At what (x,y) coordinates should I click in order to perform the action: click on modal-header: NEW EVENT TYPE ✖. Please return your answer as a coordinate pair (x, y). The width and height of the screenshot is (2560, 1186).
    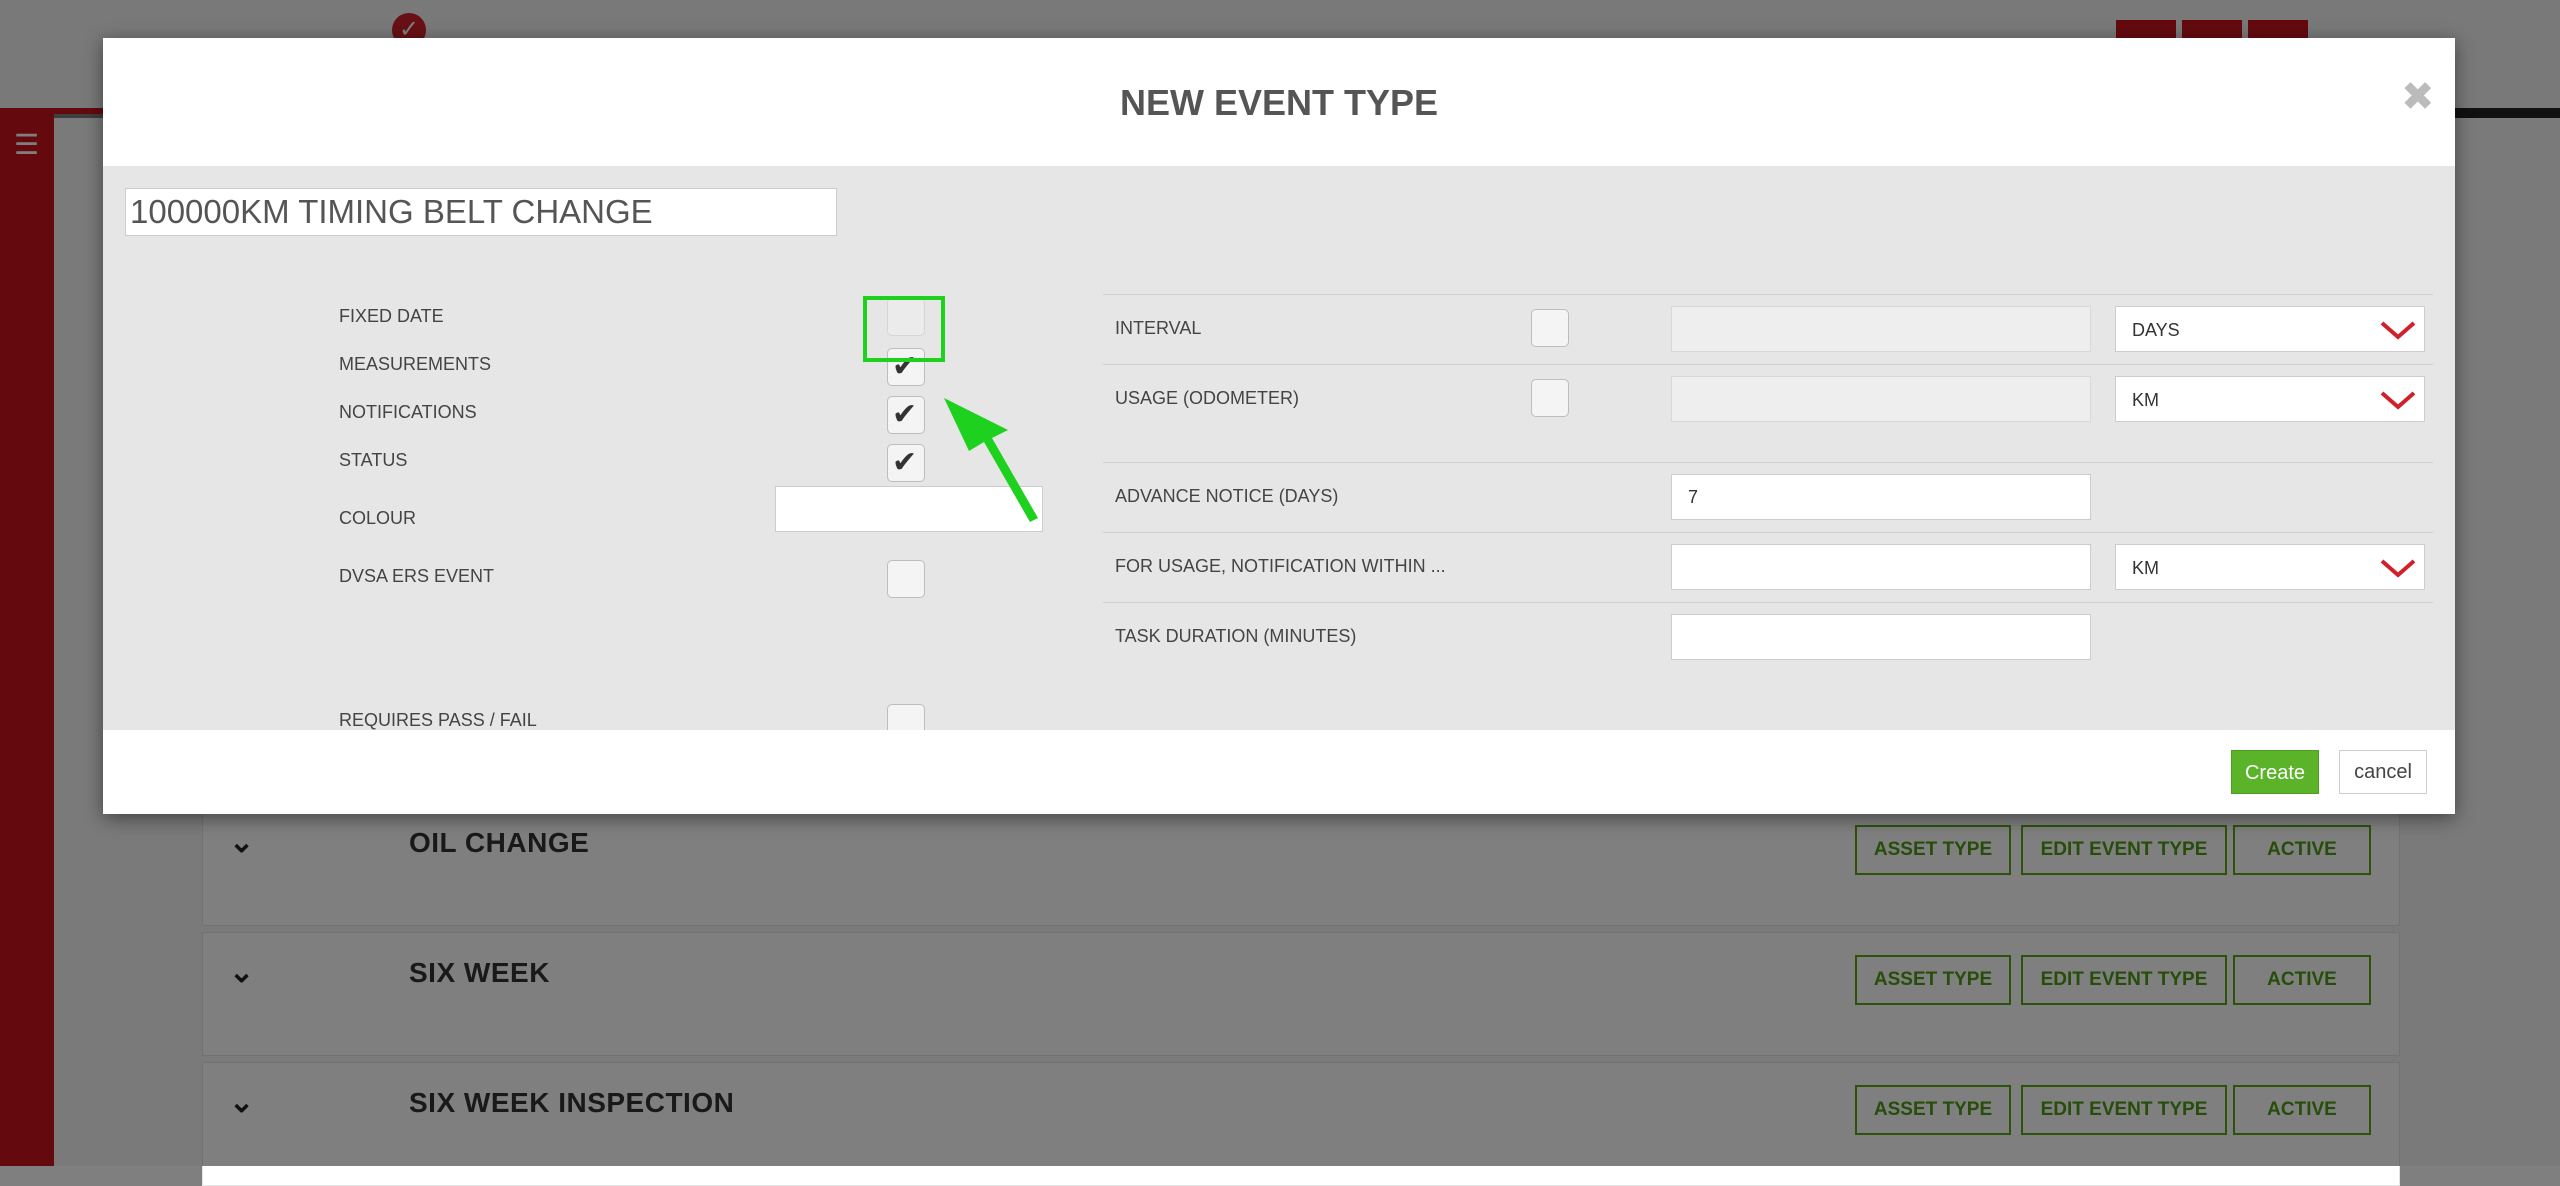
    Looking at the image, I should click on (1279, 102).